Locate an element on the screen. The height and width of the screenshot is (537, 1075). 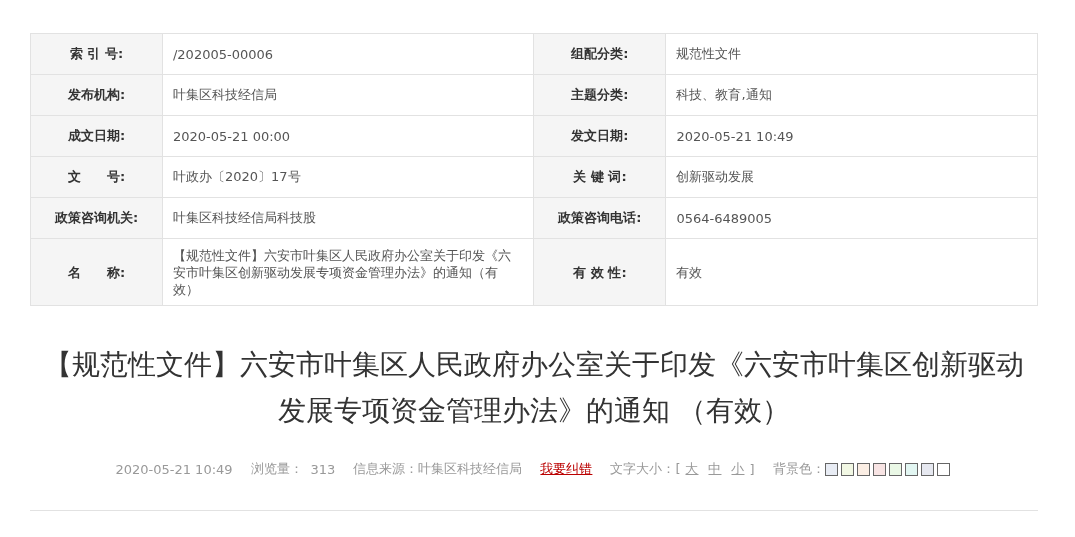
field-value: 【规范性文件】六安市叶集区人民政府办公室关于印发《六安市叶集区创新驱动发展专项资金管理办法》的通知（有效） is located at coordinates (348, 272).